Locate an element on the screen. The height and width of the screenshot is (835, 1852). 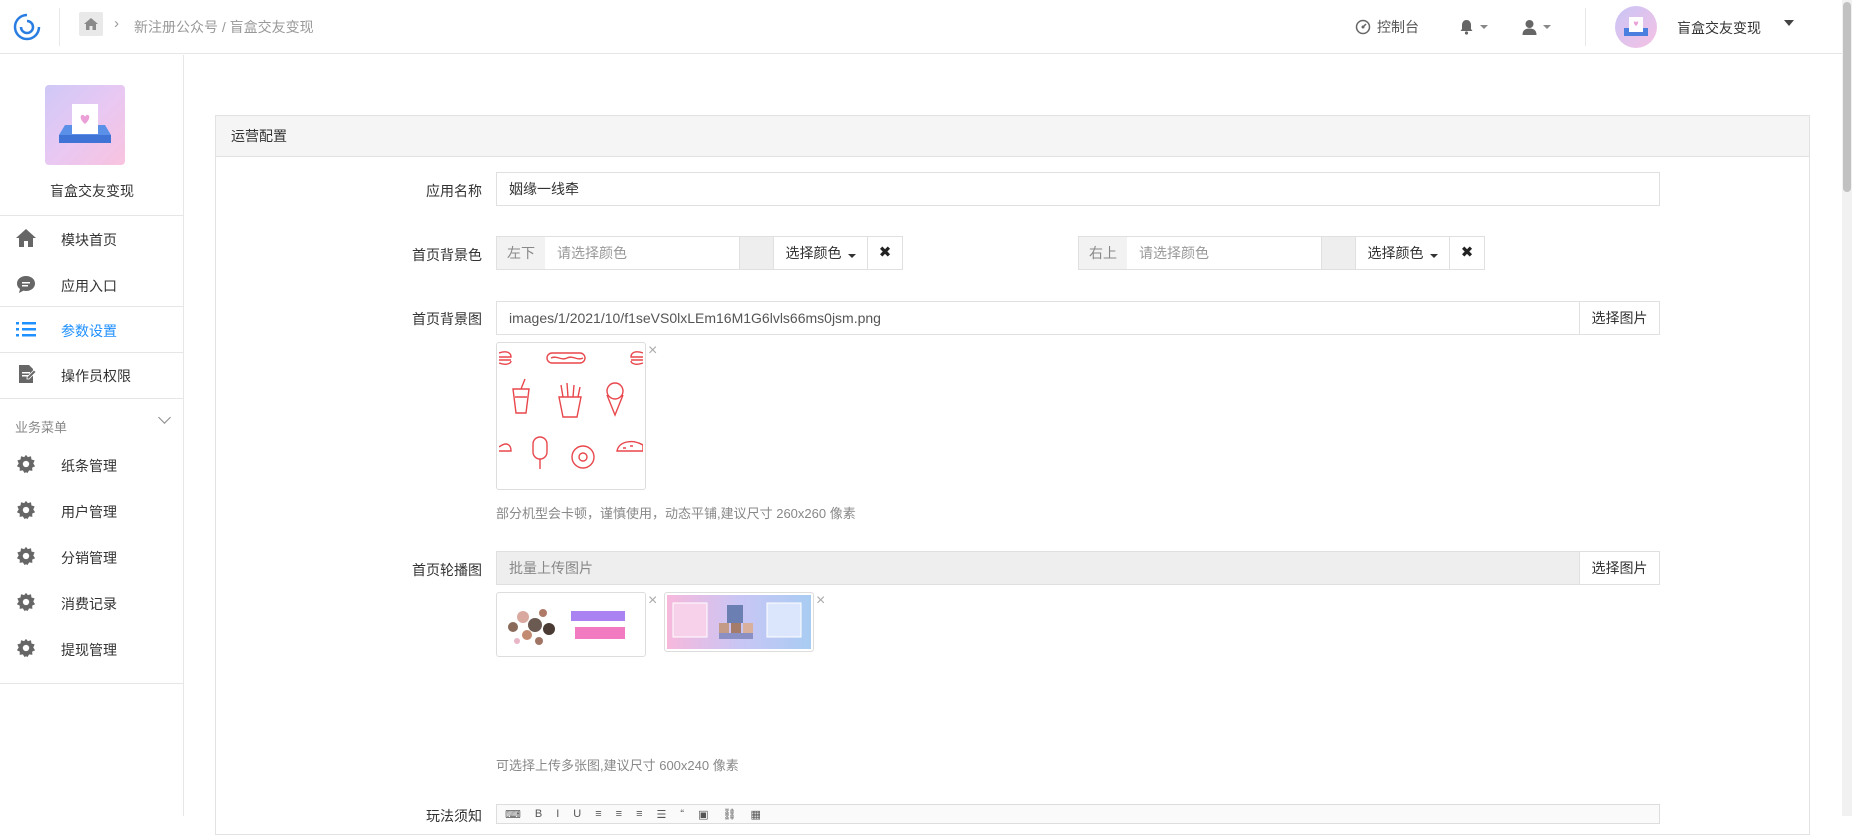
sidebar-item-label: 消费记录 is located at coordinates (89, 604).